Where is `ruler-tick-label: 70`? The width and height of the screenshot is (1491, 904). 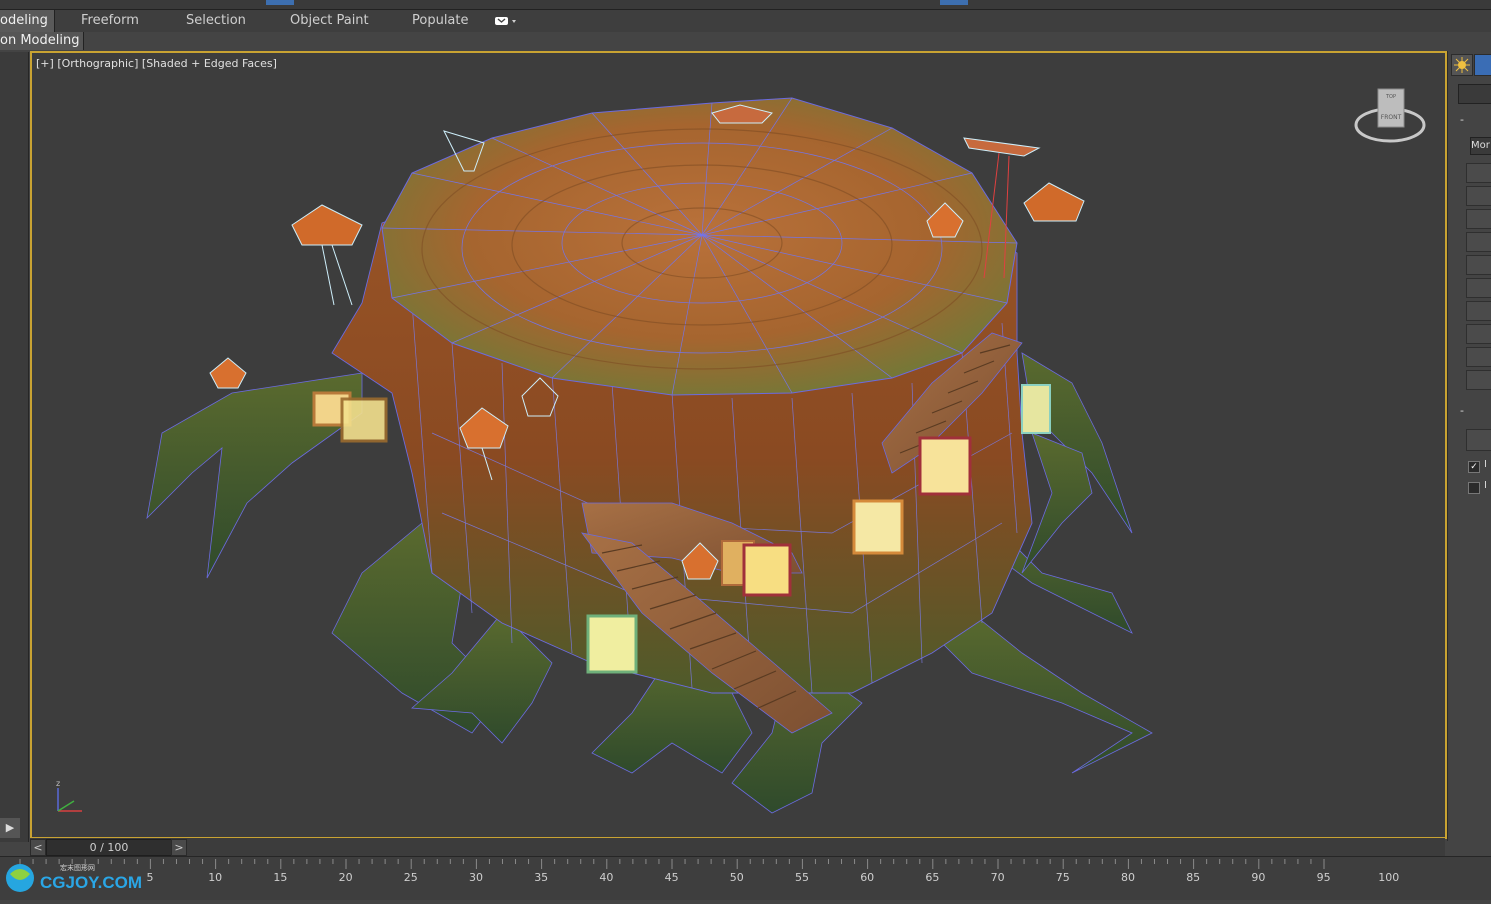
ruler-tick-label: 70 is located at coordinates (998, 877).